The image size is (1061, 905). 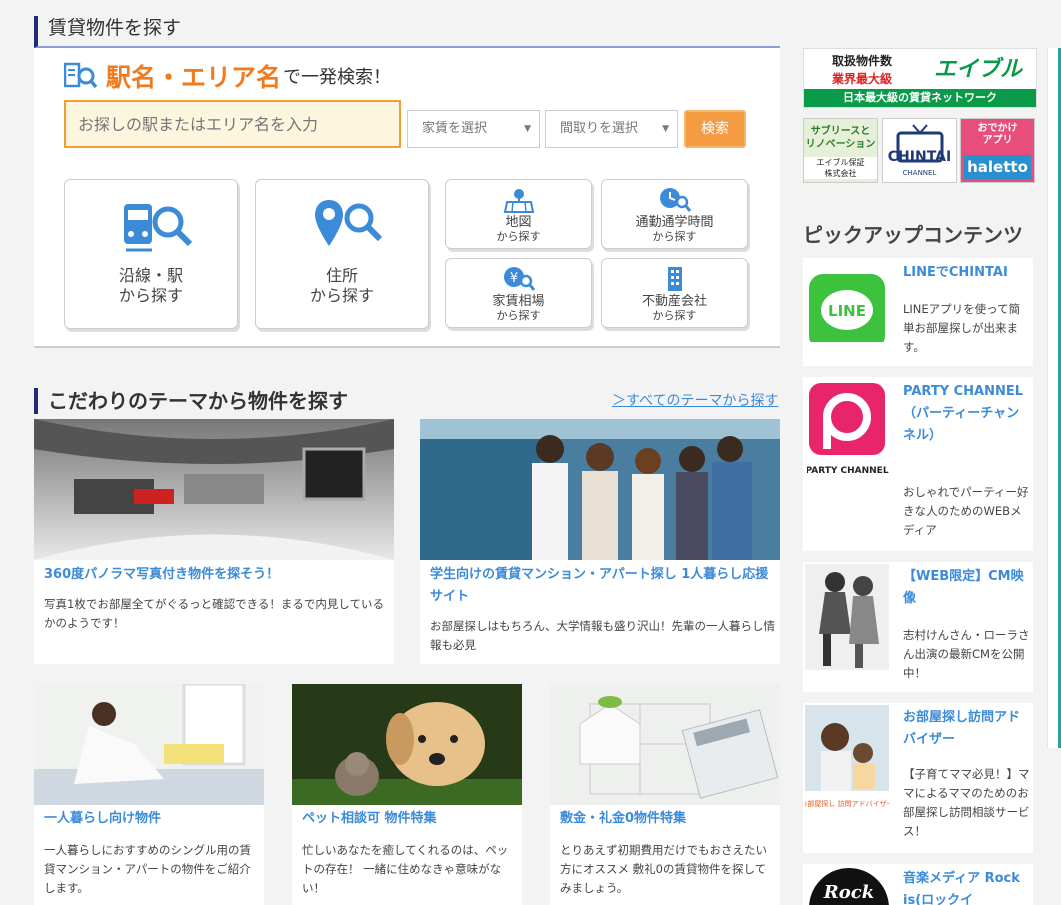 I want to click on search-by-commute-label: 通勤通学時間, so click(x=674, y=222).